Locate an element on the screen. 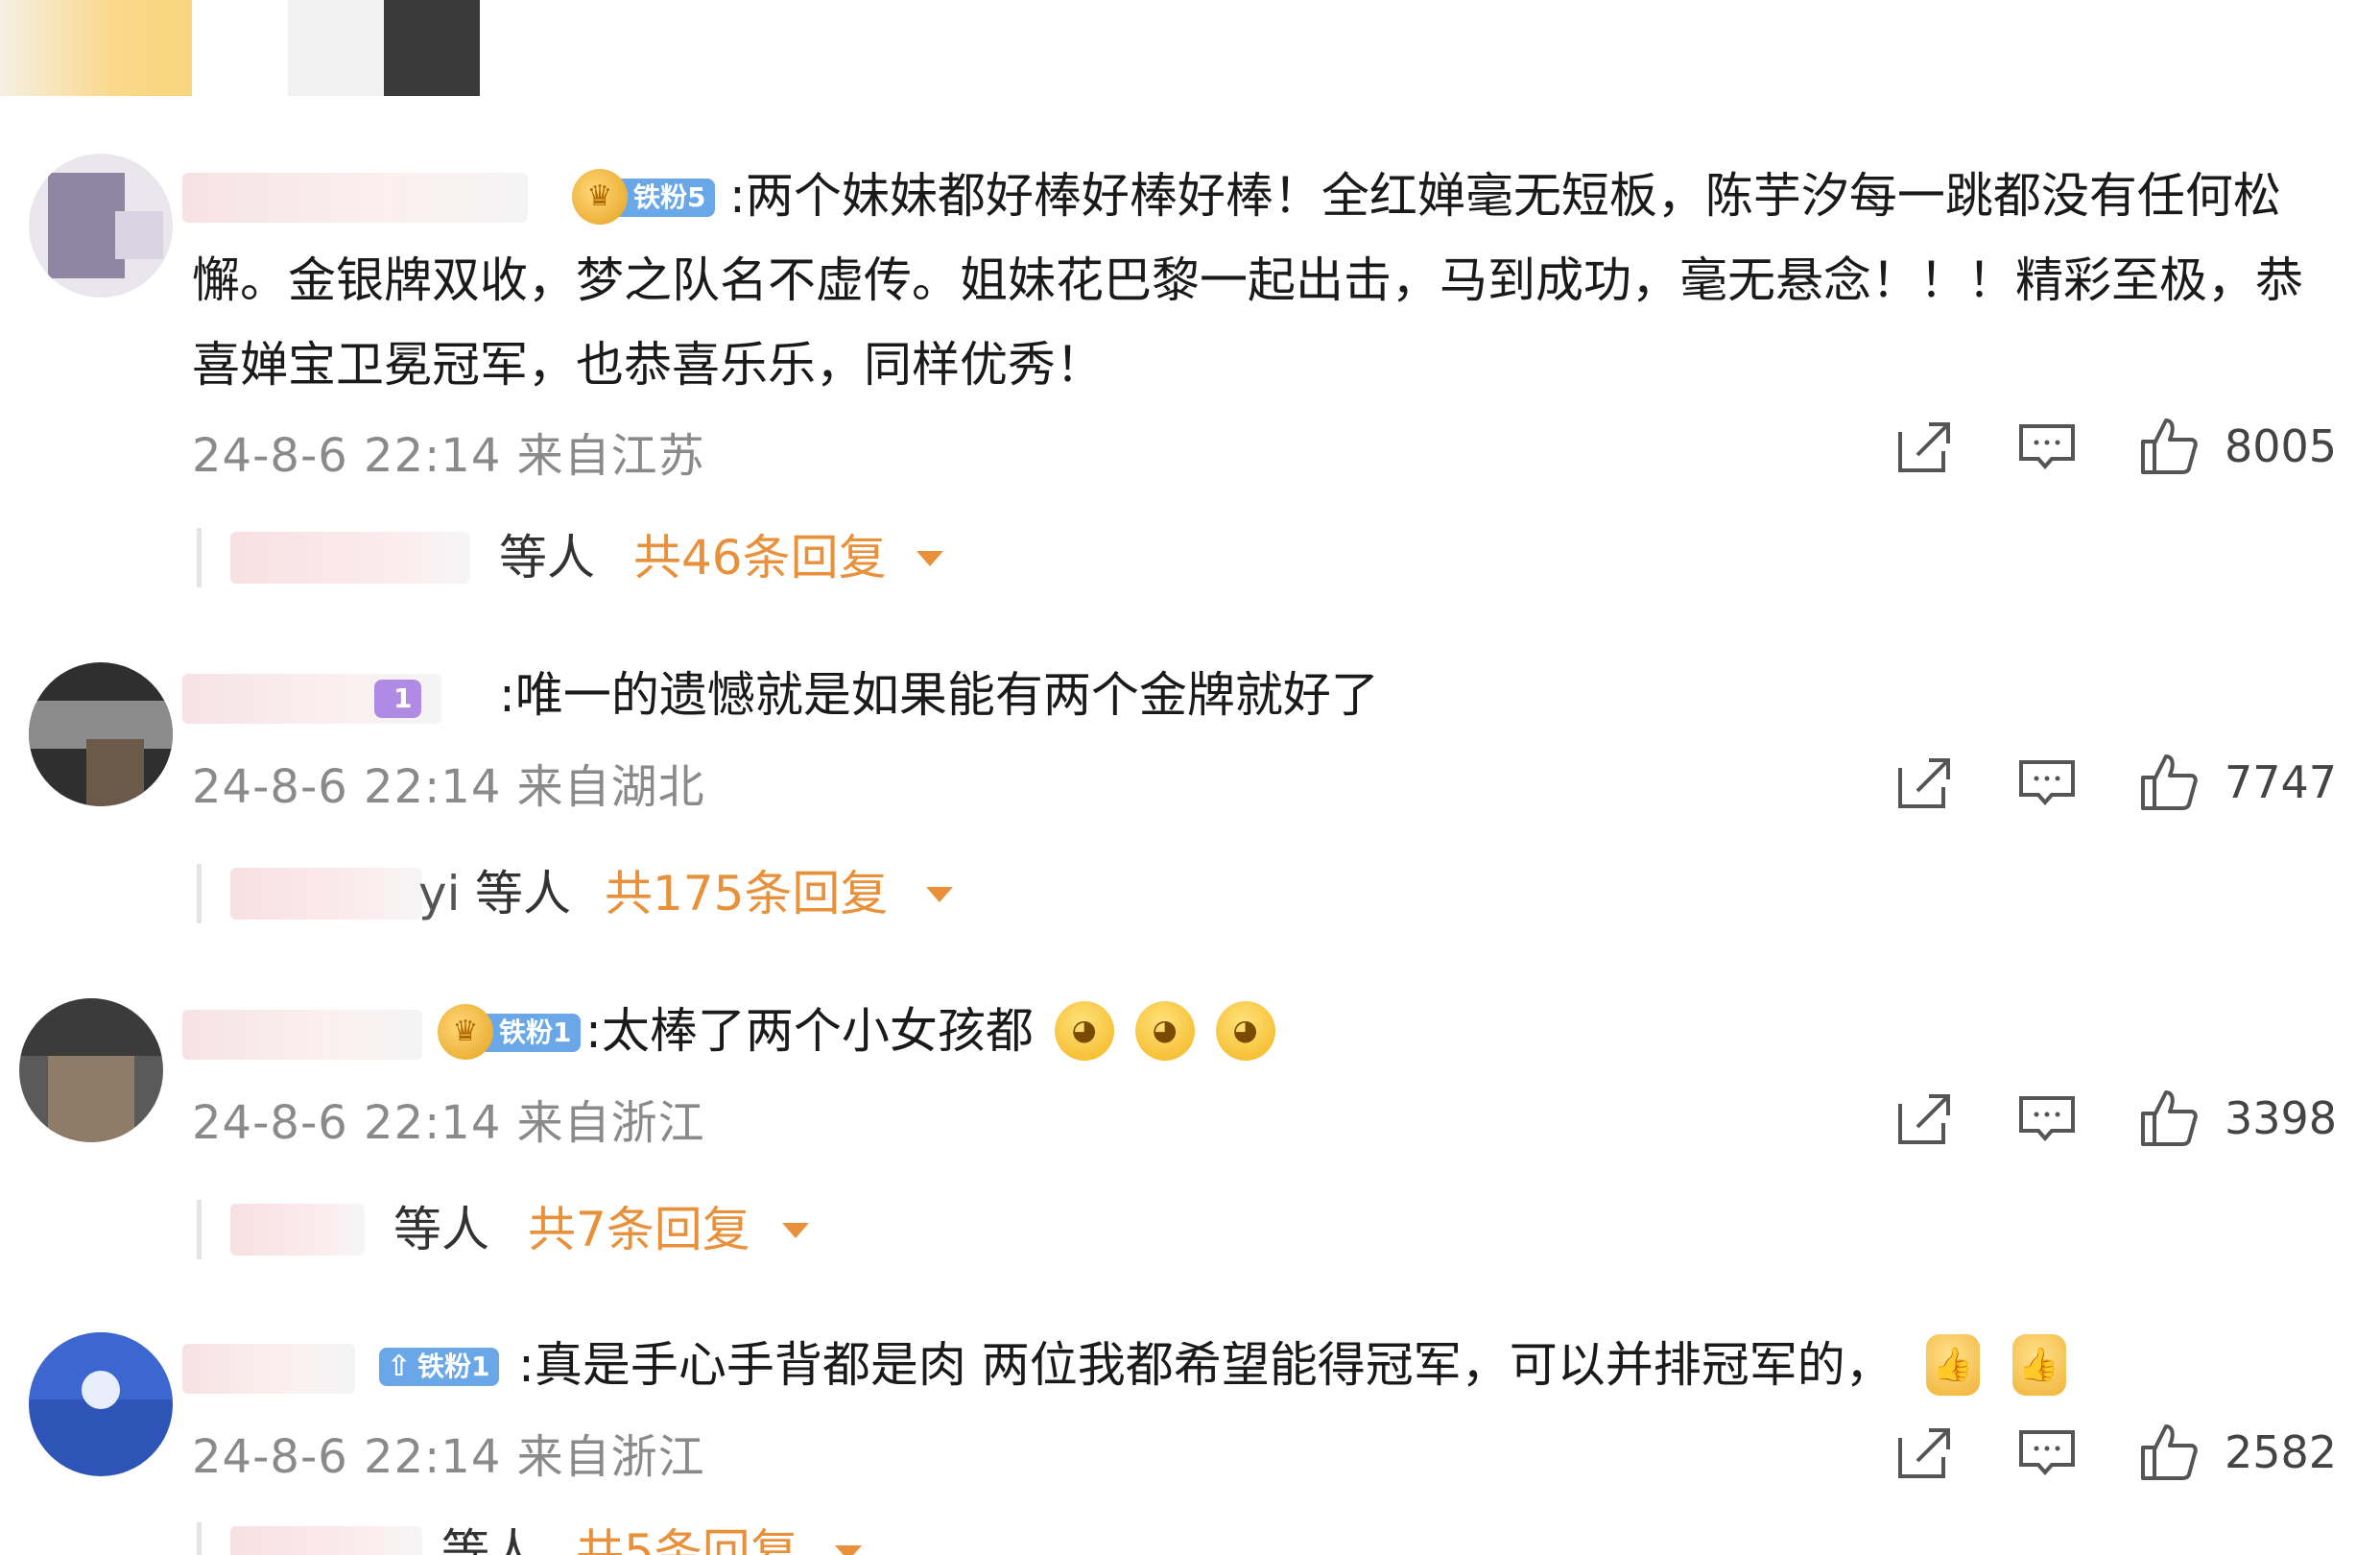  reply-count-link: 共5条回复 is located at coordinates (687, 1538).